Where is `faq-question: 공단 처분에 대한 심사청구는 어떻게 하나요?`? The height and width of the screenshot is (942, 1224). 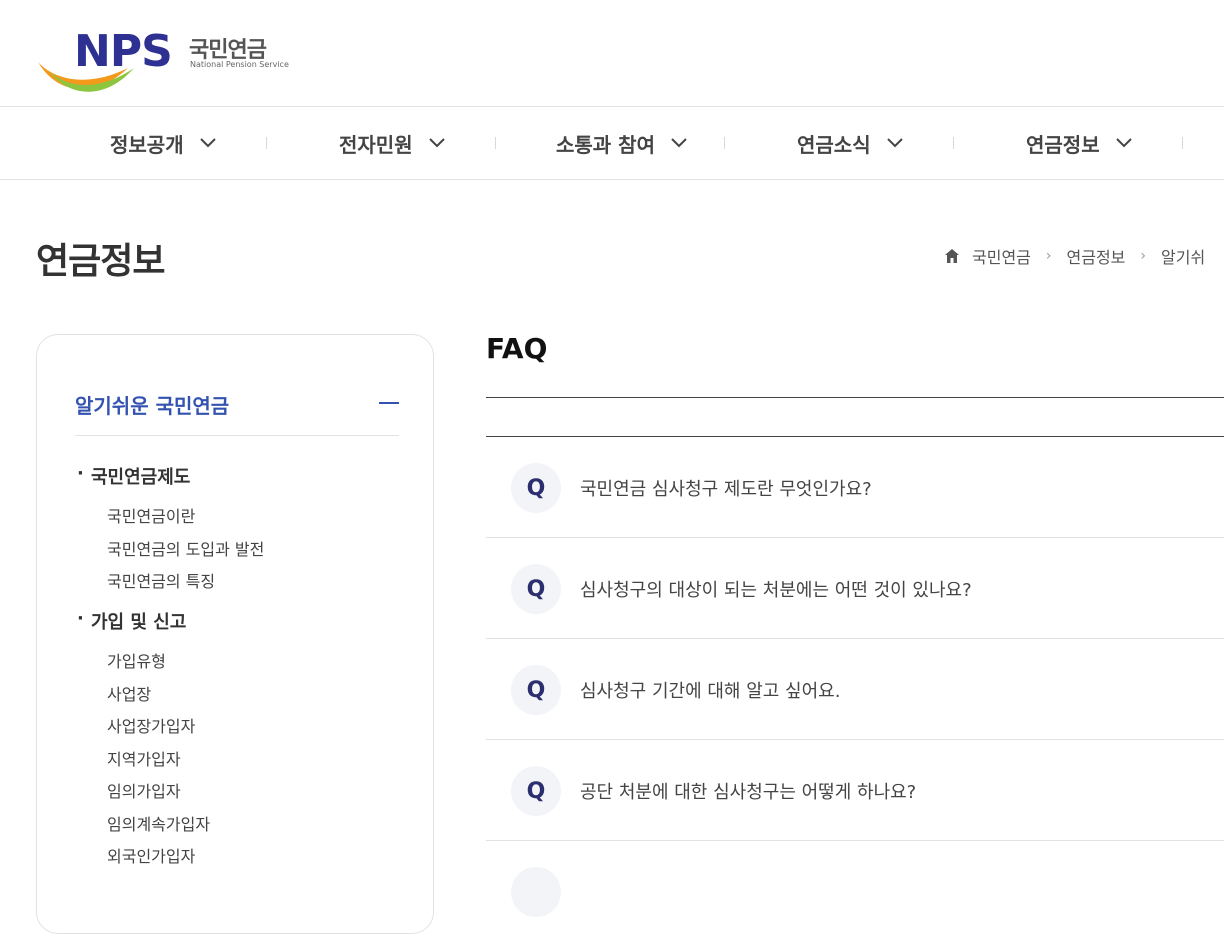
faq-question: 공단 처분에 대한 심사청구는 어떻게 하나요? is located at coordinates (748, 792).